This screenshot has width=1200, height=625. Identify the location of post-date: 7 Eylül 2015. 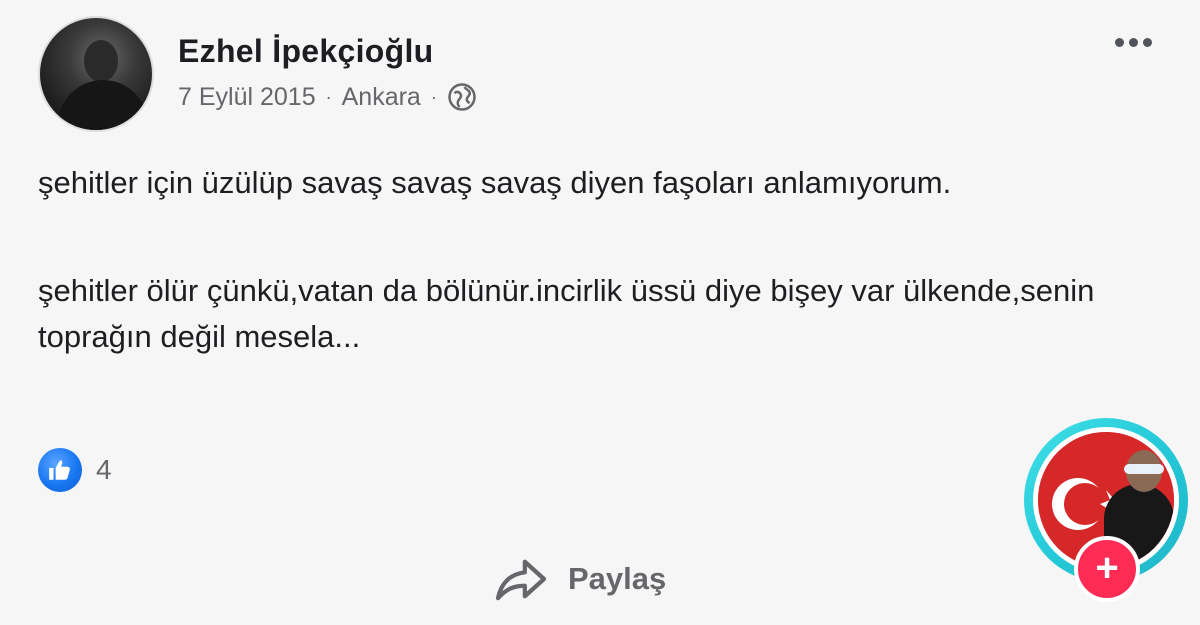
(247, 97).